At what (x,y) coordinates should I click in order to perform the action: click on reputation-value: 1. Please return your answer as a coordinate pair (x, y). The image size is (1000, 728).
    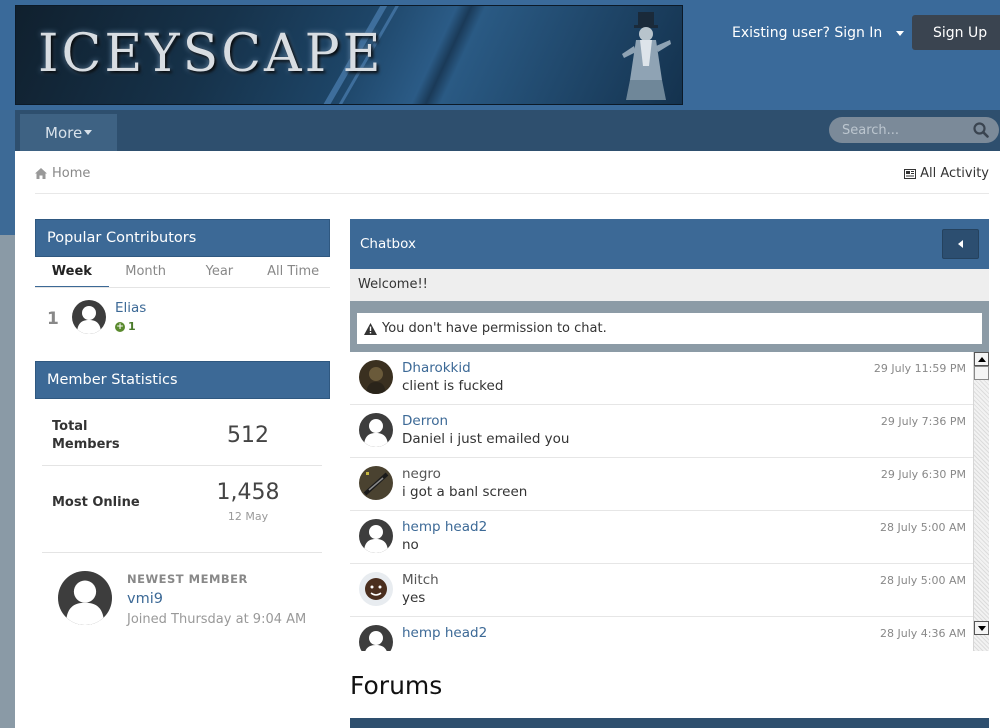
    Looking at the image, I should click on (132, 326).